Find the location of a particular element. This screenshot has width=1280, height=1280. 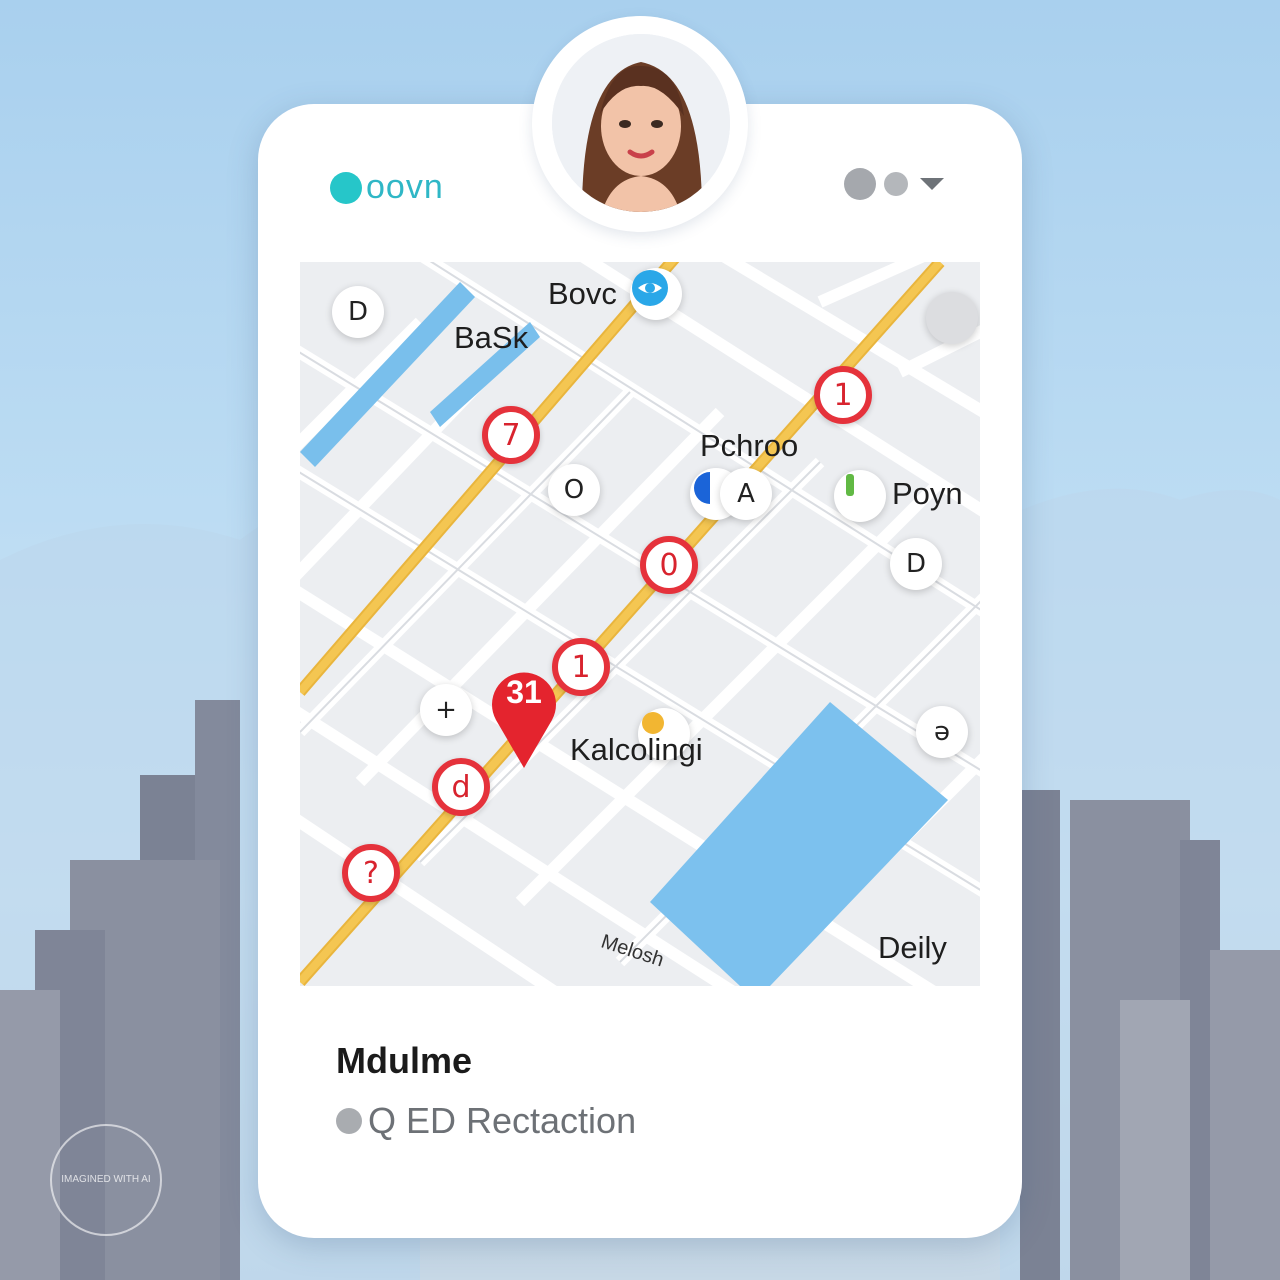

user-avatar-icon is located at coordinates (641, 123).